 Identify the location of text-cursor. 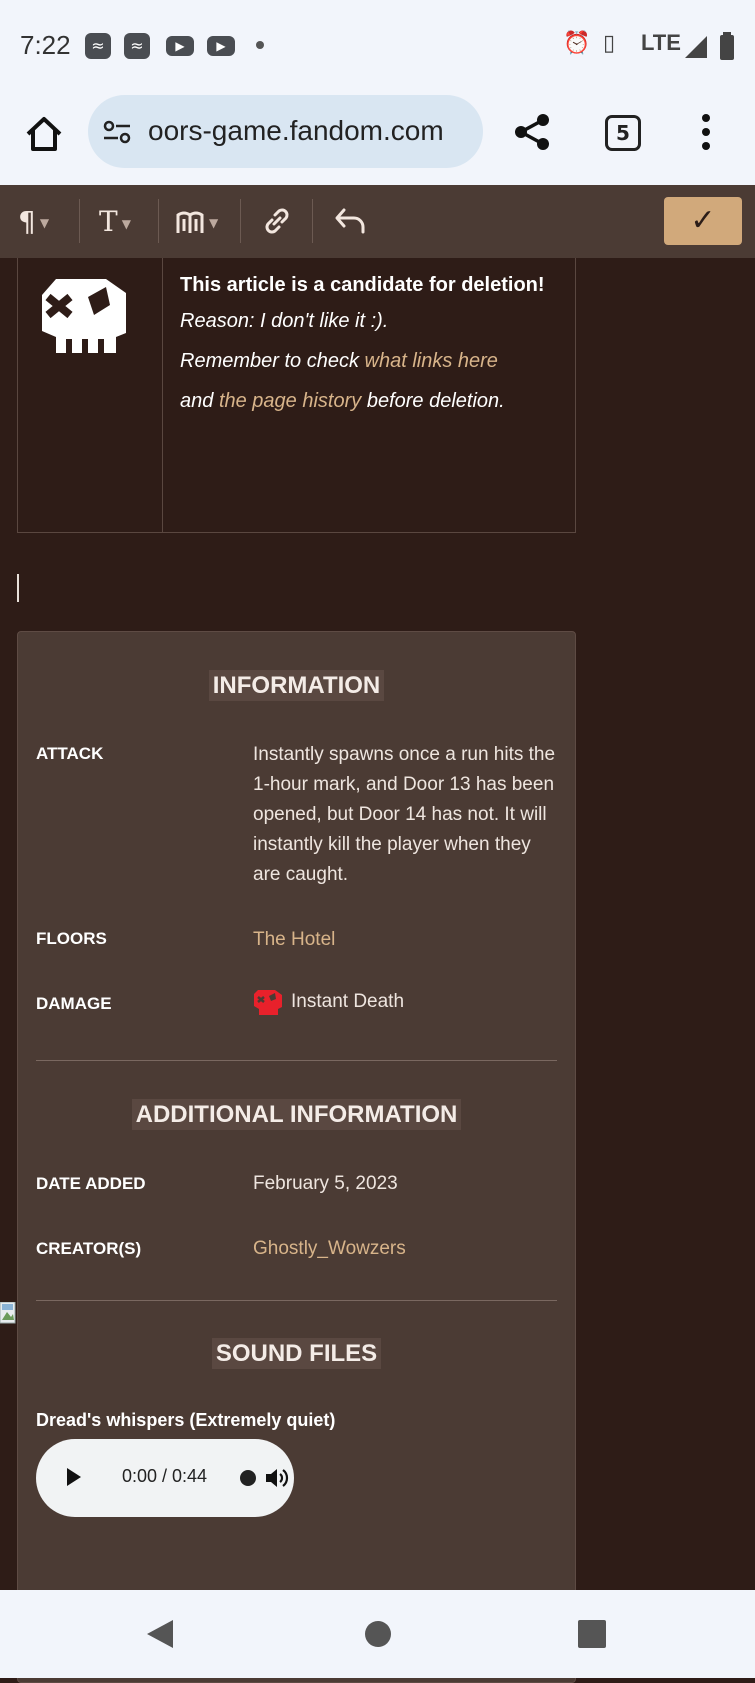
(18, 588).